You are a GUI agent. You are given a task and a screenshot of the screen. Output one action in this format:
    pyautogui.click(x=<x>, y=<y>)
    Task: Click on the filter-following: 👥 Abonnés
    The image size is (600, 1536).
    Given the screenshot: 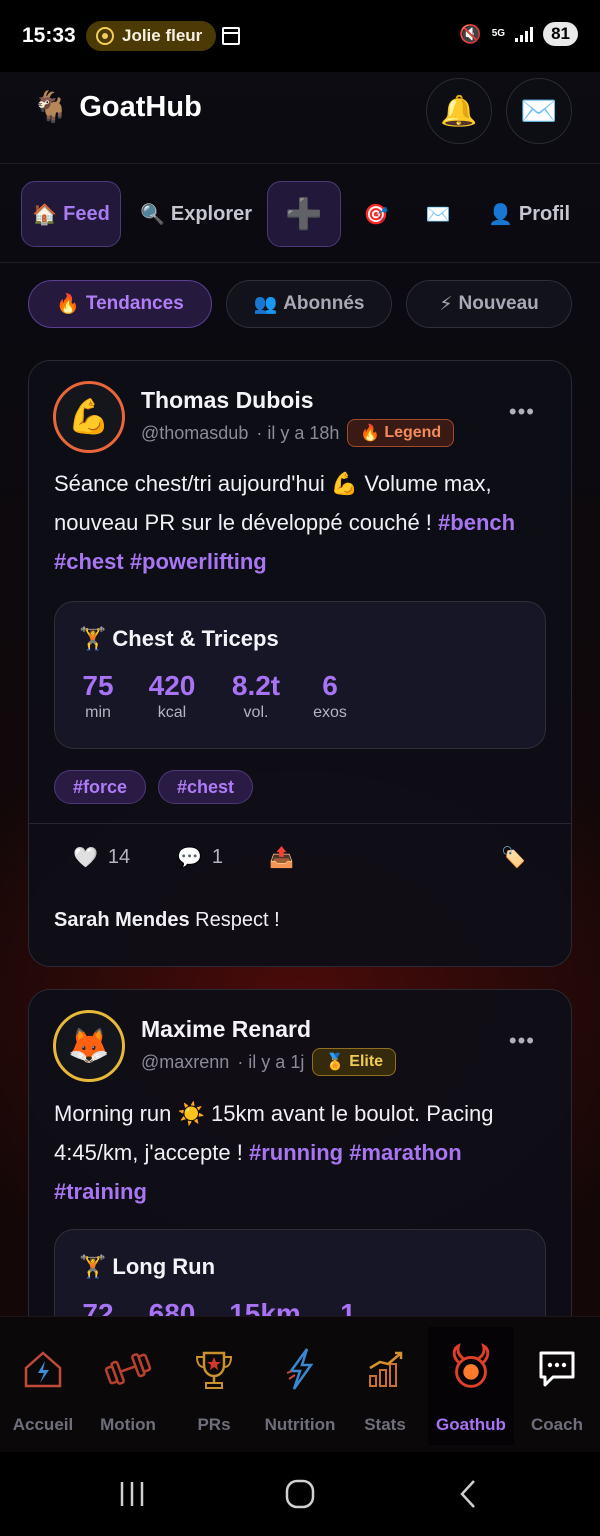 What is the action you would take?
    pyautogui.click(x=309, y=304)
    